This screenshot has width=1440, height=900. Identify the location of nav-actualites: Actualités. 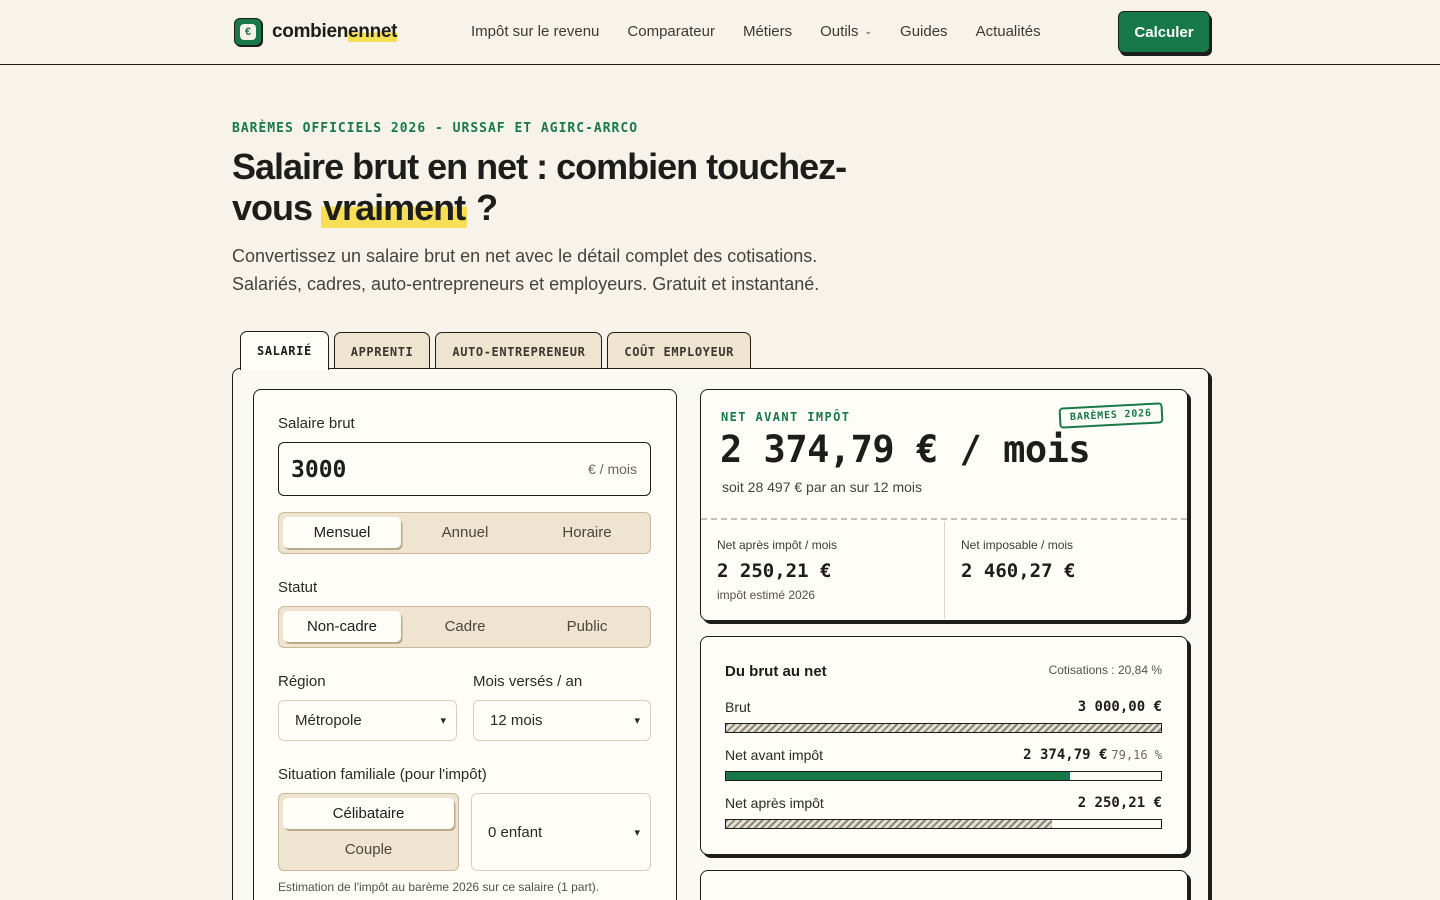
(1008, 31).